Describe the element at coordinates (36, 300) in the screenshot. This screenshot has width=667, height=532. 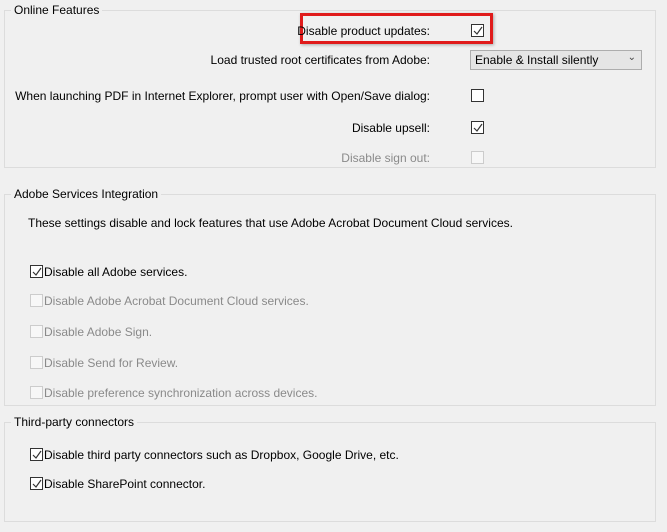
I see `disable-document-cloud-checkbox` at that location.